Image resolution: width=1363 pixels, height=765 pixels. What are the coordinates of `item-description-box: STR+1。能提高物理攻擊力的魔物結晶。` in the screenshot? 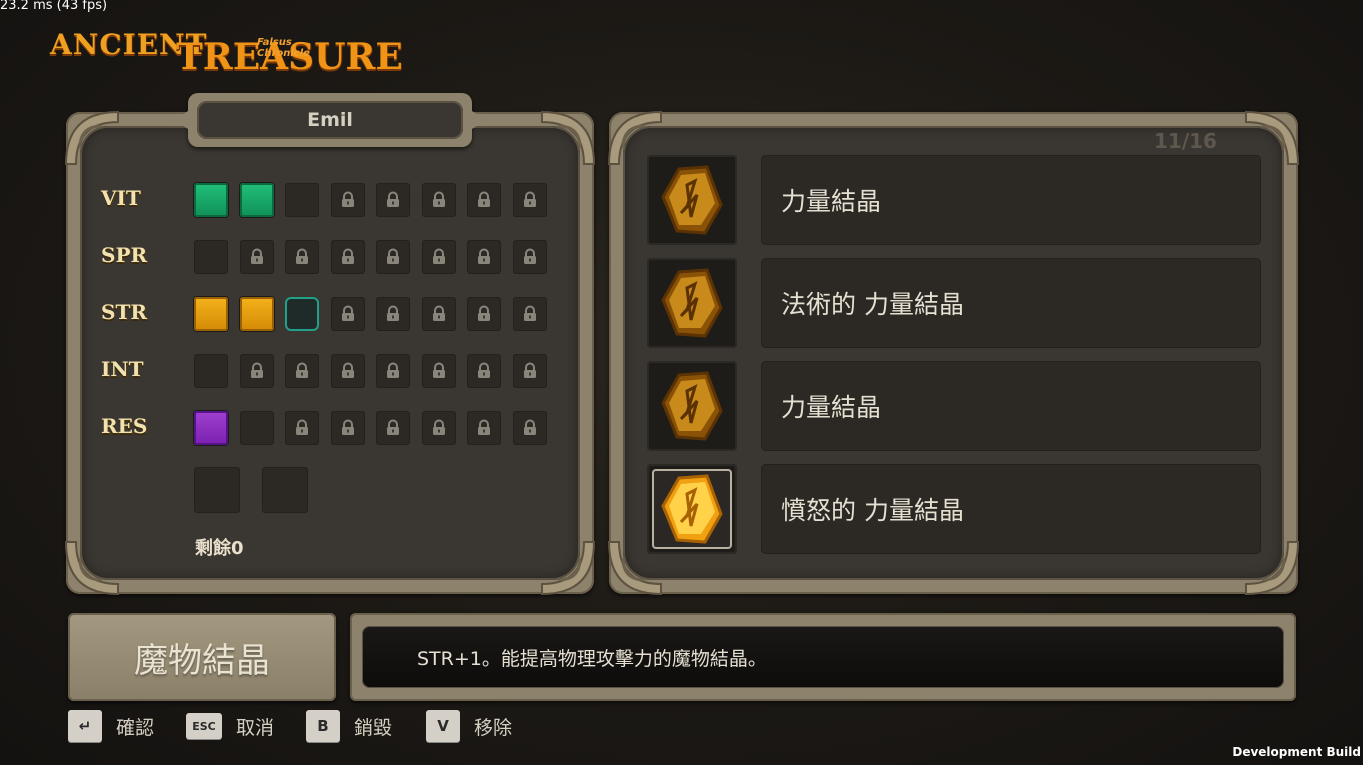 It's located at (823, 657).